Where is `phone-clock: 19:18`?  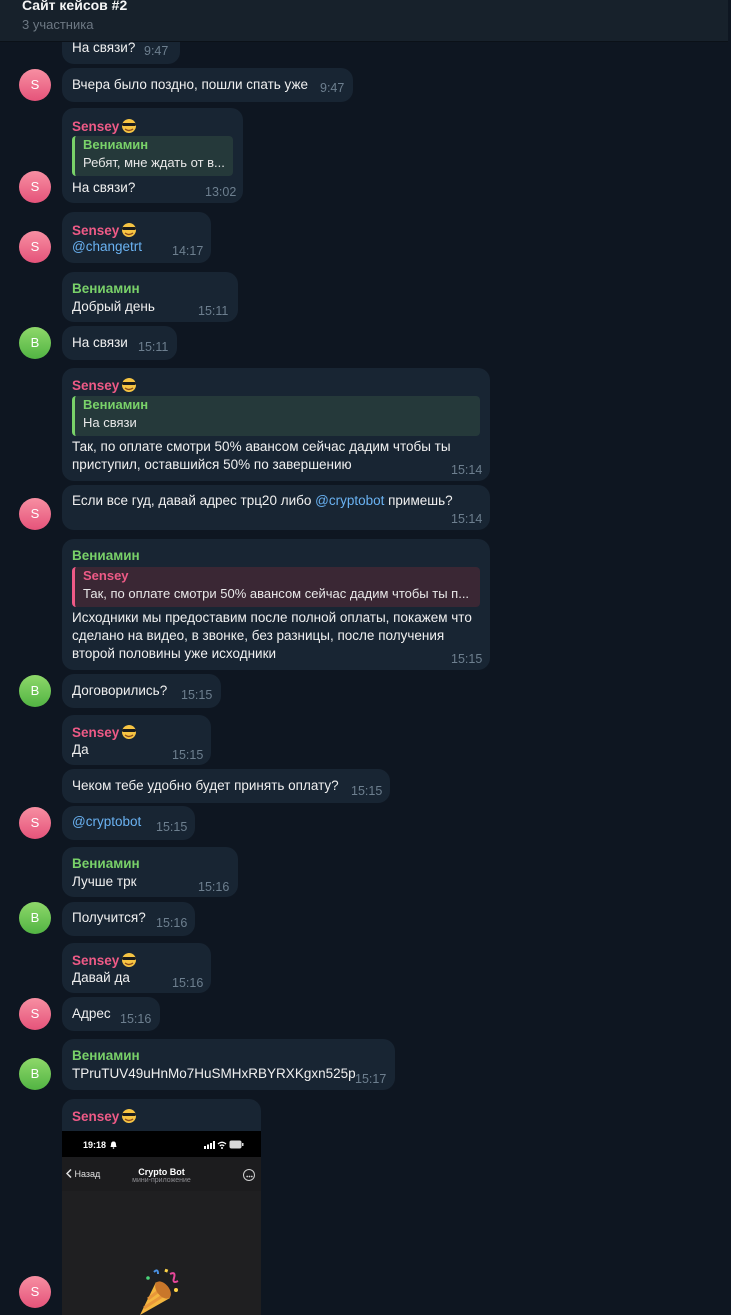
phone-clock: 19:18 is located at coordinates (95, 1145).